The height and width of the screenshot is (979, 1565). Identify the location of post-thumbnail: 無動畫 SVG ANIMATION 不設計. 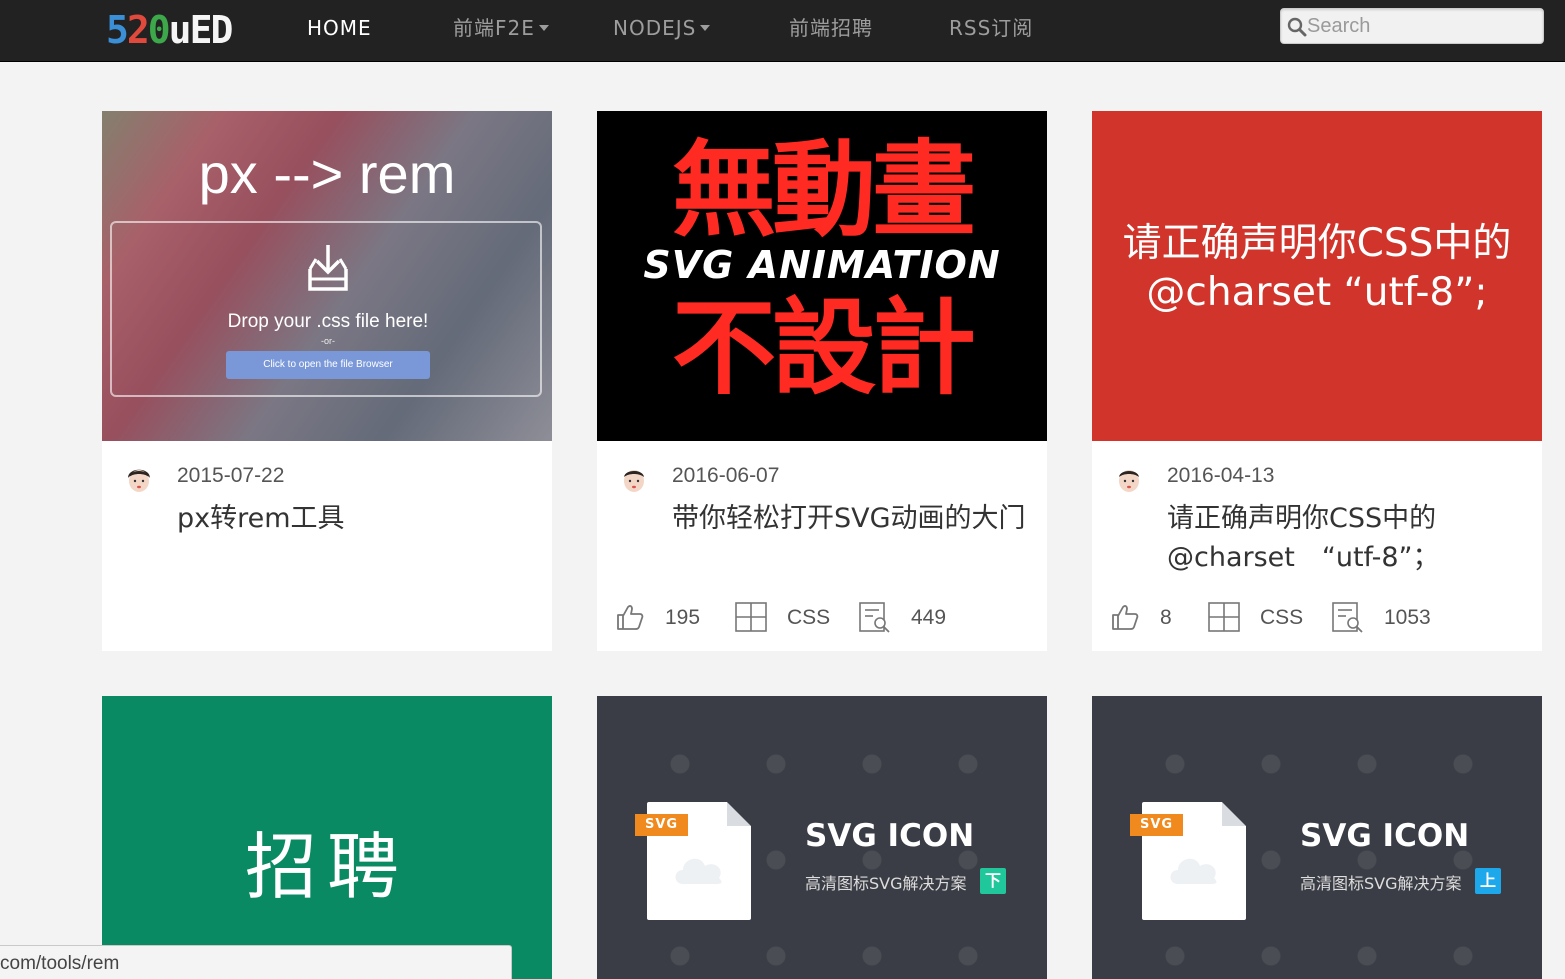
(822, 276).